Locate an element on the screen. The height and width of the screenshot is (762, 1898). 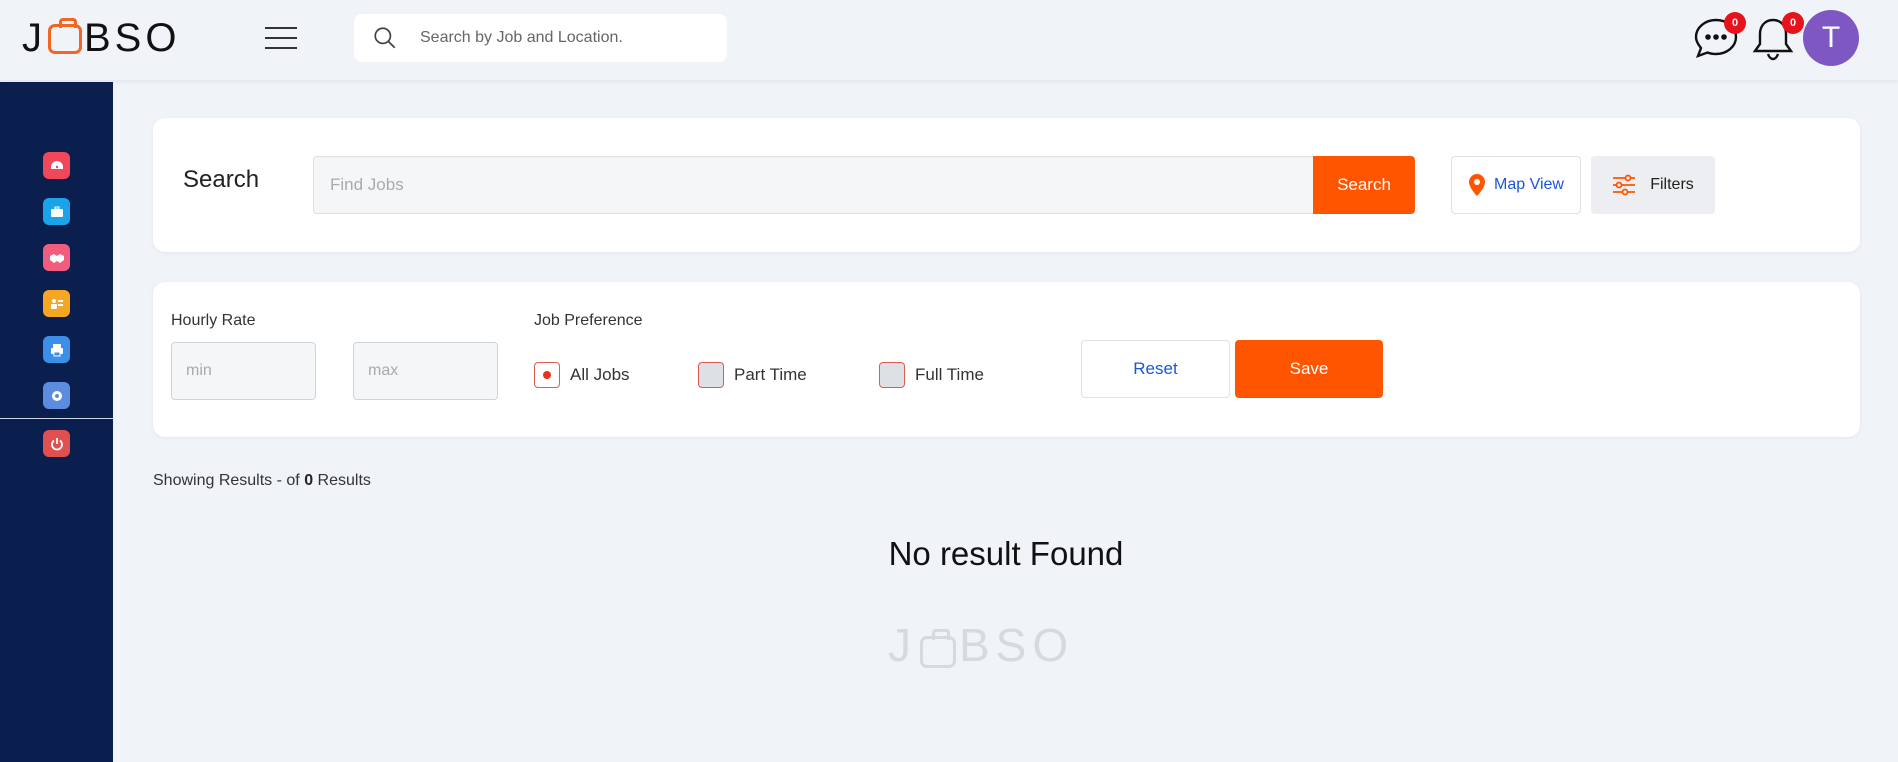
people-icon is located at coordinates (56, 303).